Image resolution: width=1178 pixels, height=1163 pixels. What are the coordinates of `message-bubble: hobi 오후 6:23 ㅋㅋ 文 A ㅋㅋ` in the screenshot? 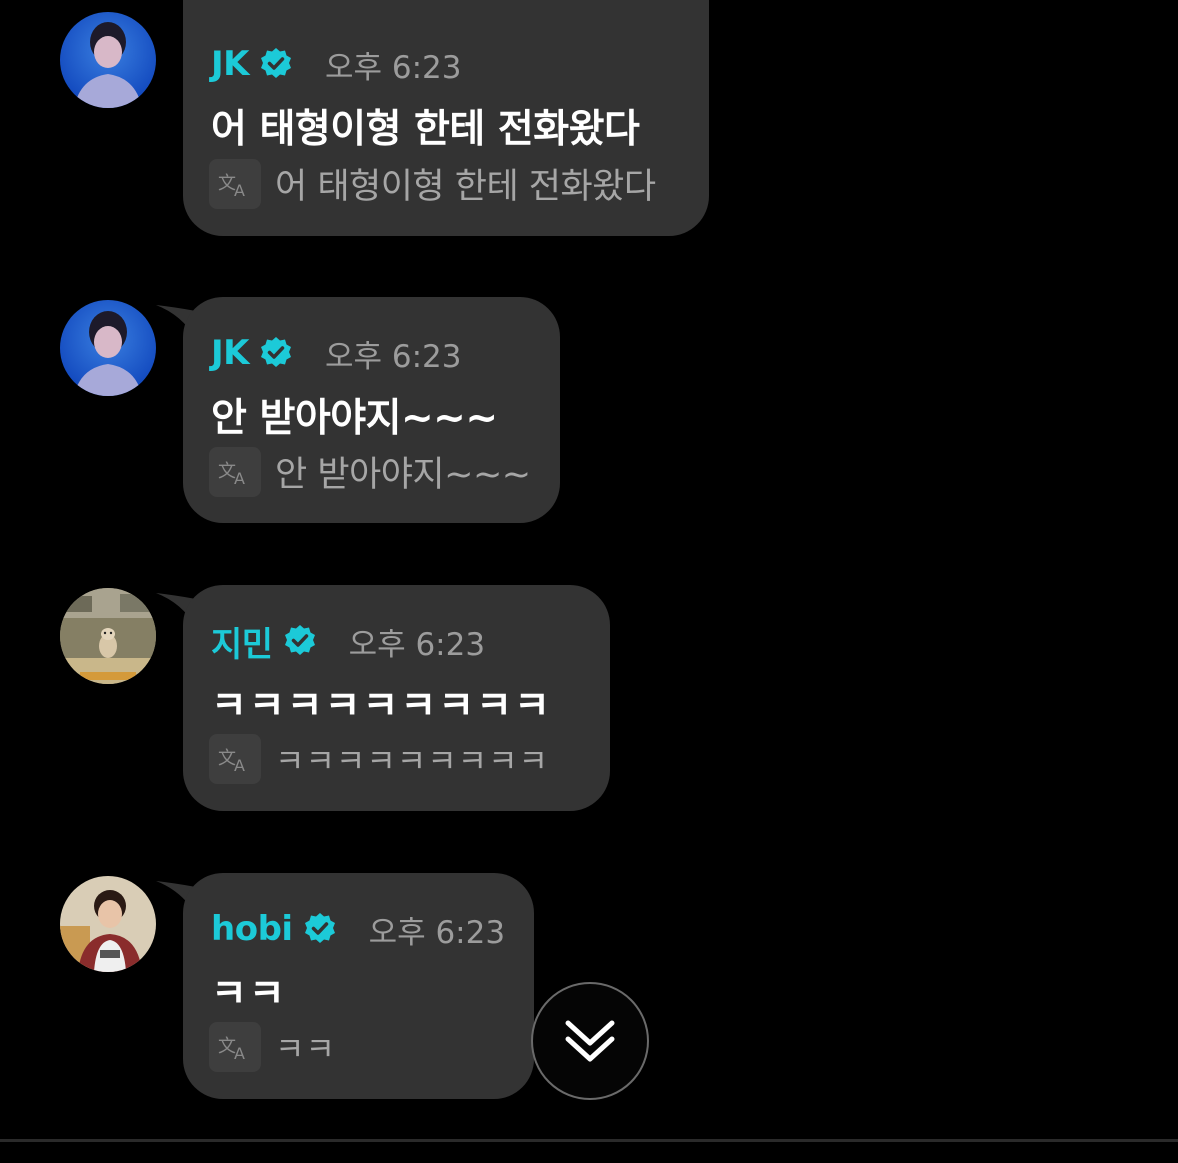 It's located at (358, 986).